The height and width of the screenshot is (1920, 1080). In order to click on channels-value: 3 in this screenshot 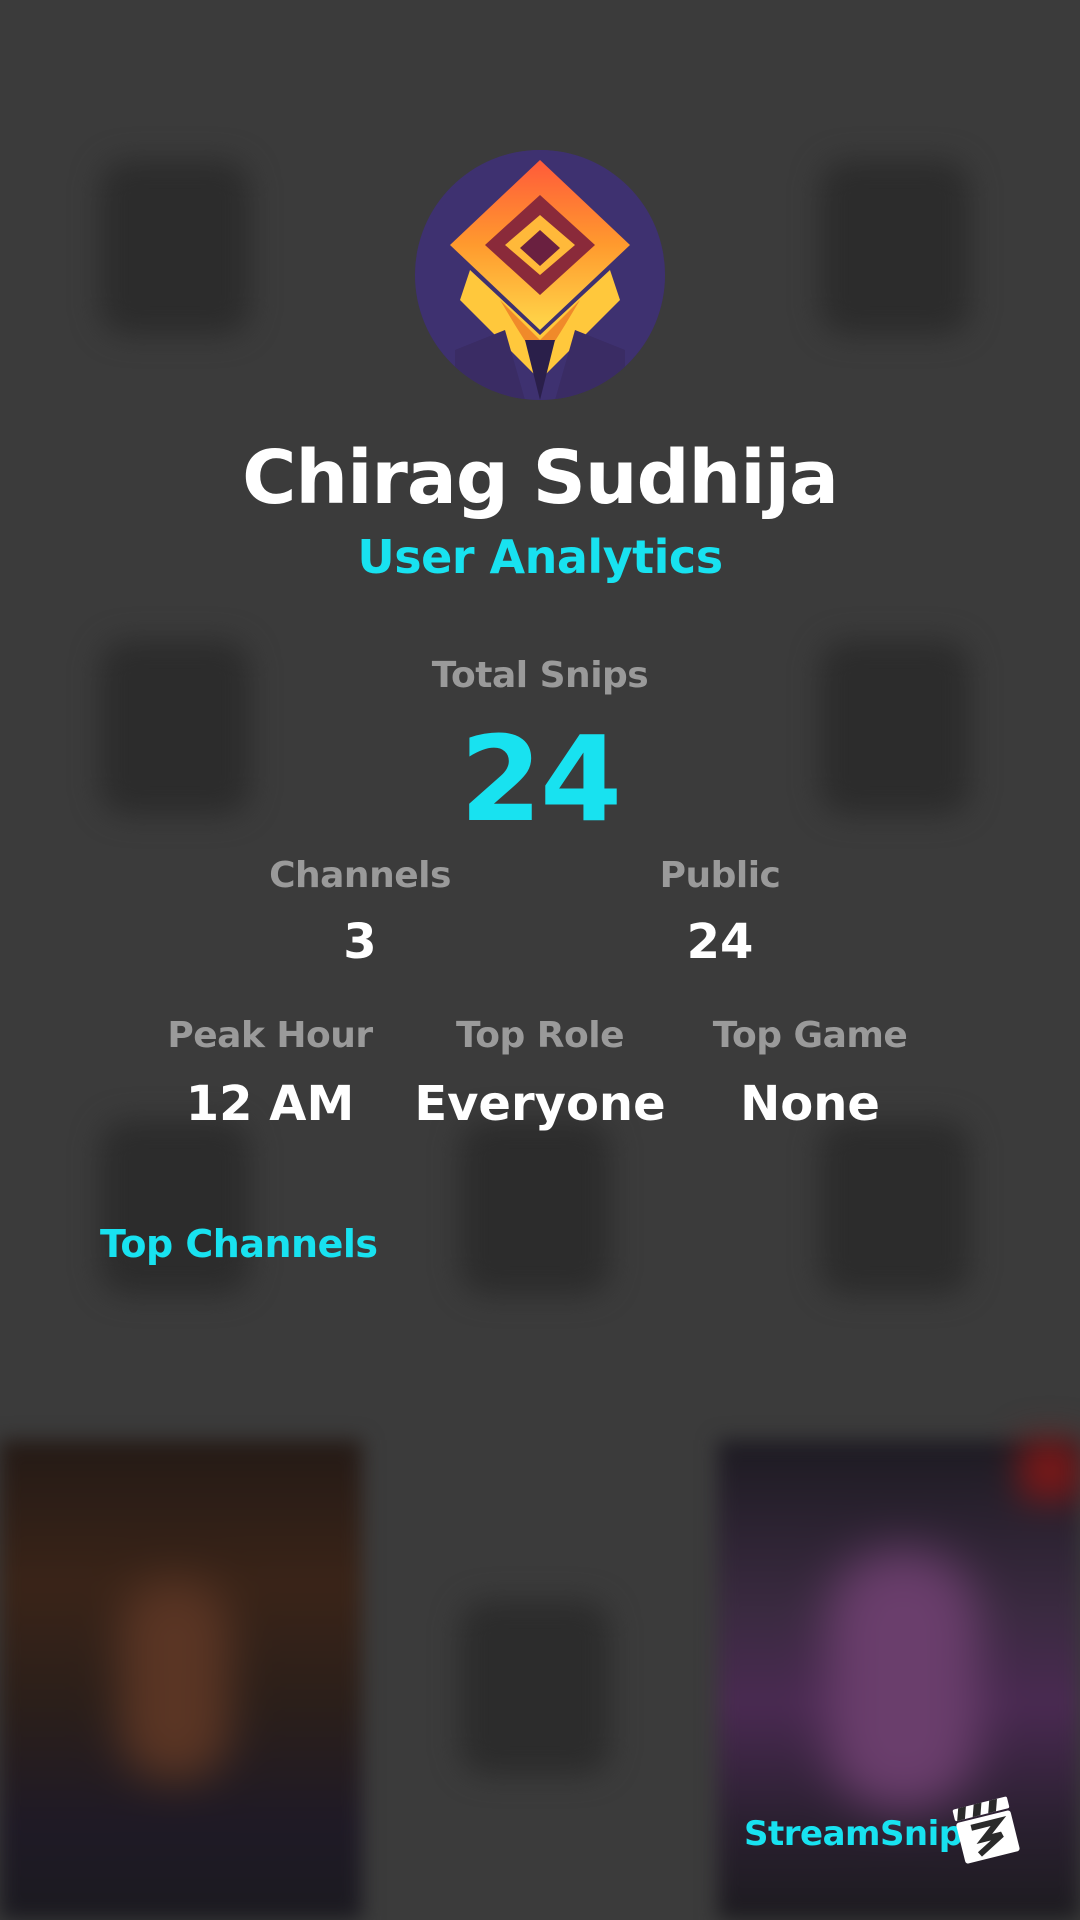, I will do `click(360, 942)`.